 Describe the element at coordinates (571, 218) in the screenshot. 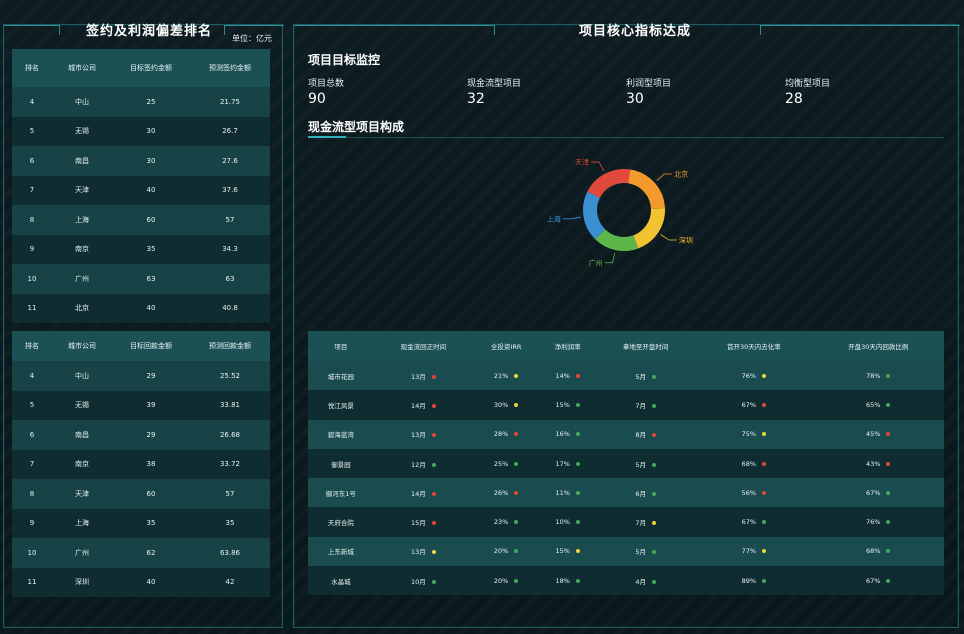

I see `donut-leader-line` at that location.